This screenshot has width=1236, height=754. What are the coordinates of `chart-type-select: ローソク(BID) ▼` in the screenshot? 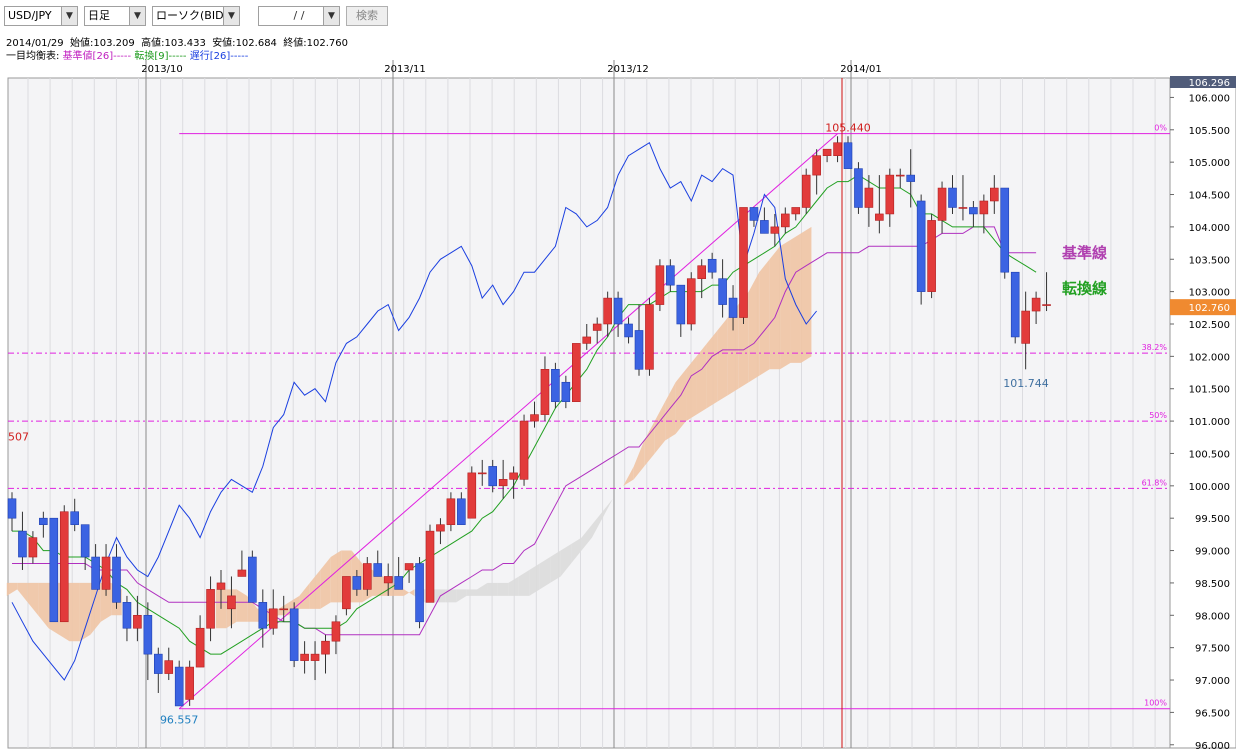 It's located at (196, 16).